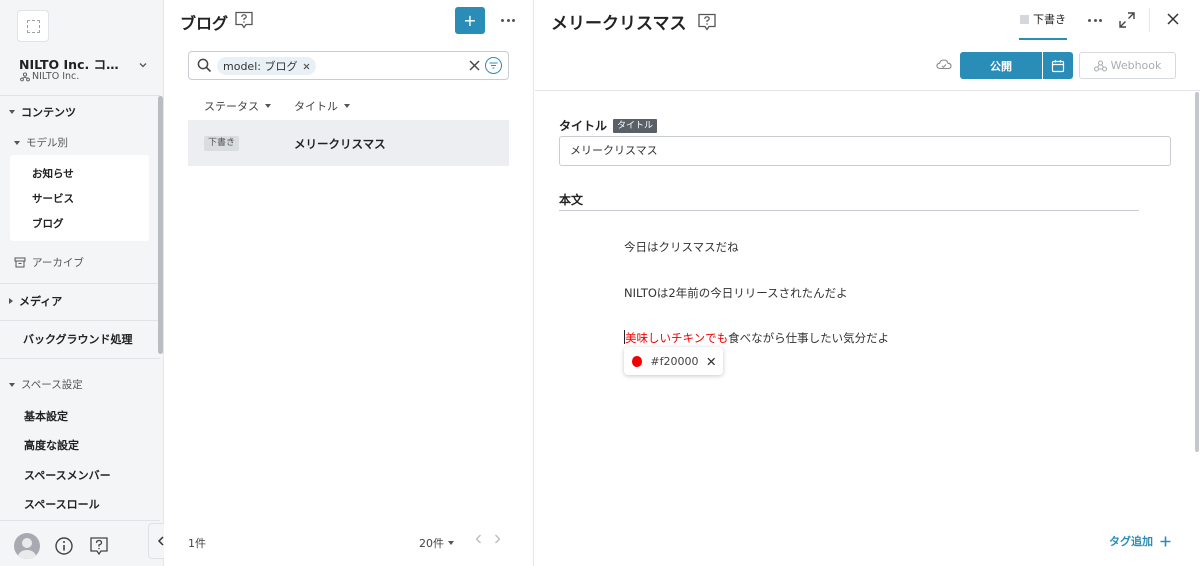 Image resolution: width=1200 pixels, height=566 pixels. I want to click on color-swatch, so click(637, 361).